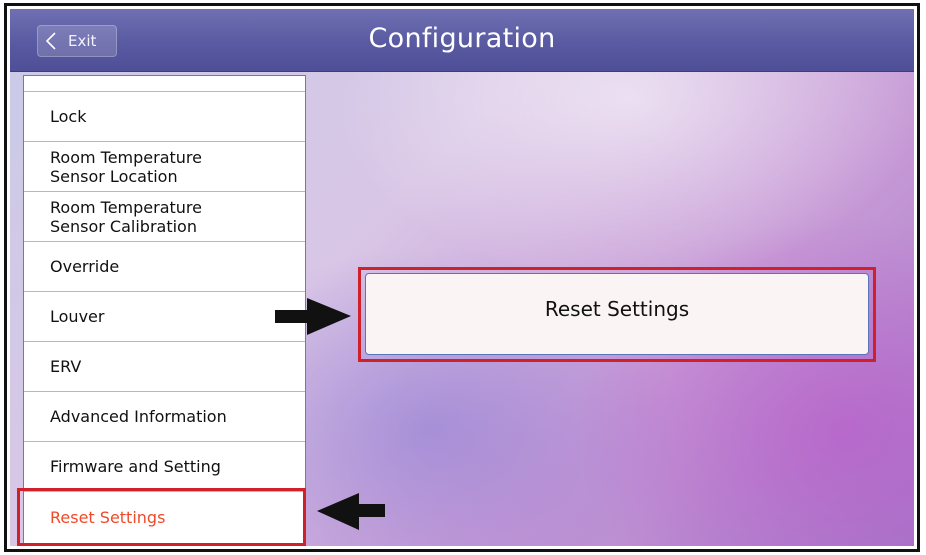 The height and width of the screenshot is (555, 926). What do you see at coordinates (164, 84) in the screenshot?
I see `menu-scroll-top` at bounding box center [164, 84].